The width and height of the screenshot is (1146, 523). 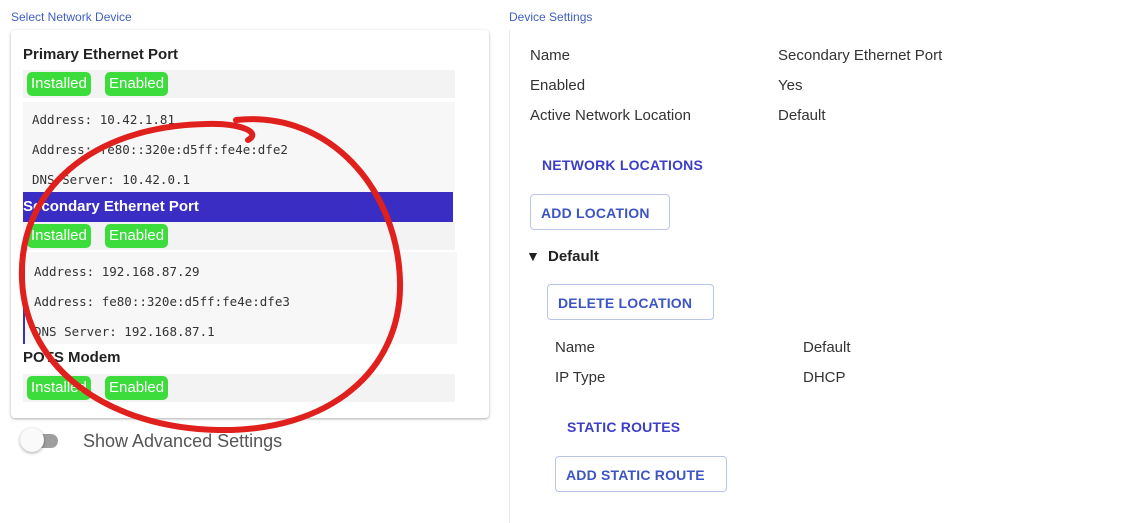 What do you see at coordinates (790, 85) in the screenshot?
I see `prop-enabled-value: Yes` at bounding box center [790, 85].